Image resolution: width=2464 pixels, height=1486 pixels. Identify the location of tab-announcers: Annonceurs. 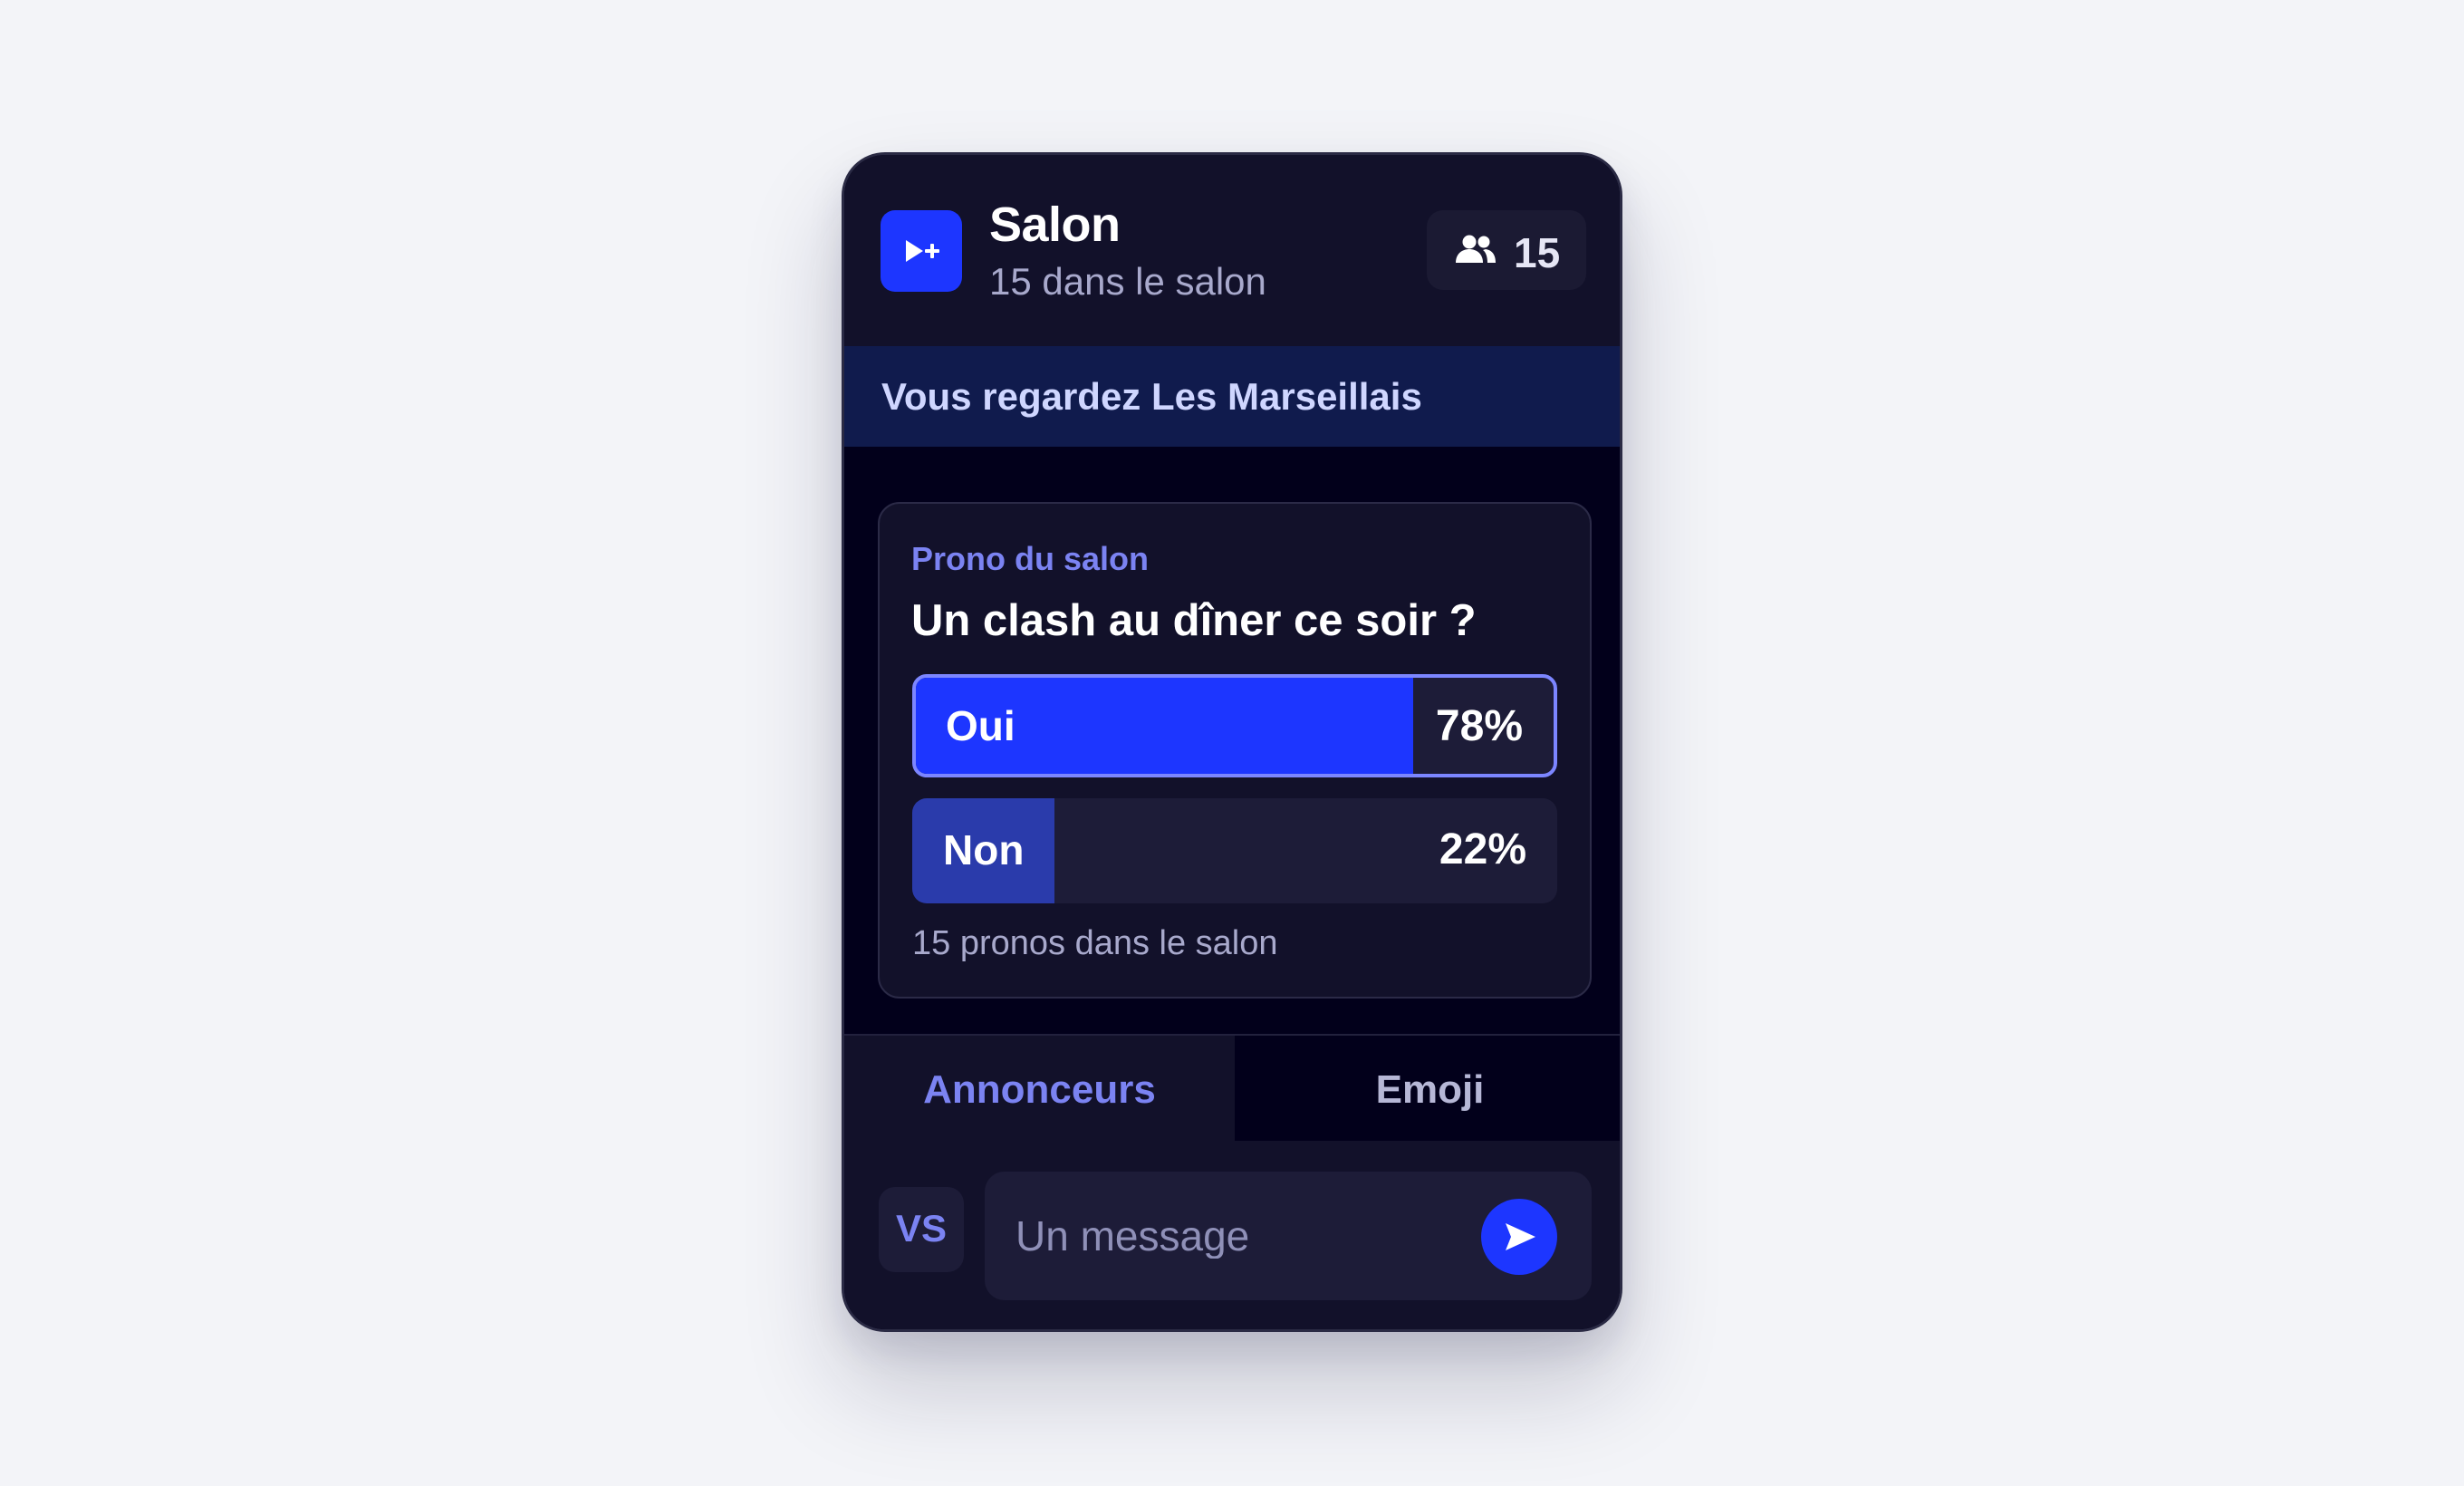
(1039, 1089).